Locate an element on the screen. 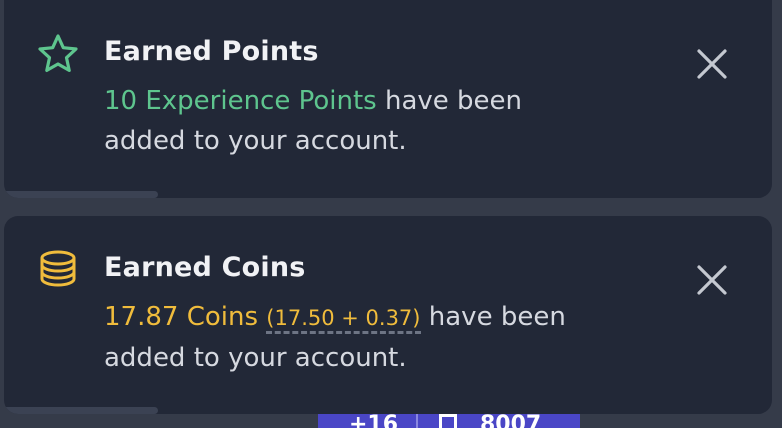  points-delta: +16 is located at coordinates (374, 421).